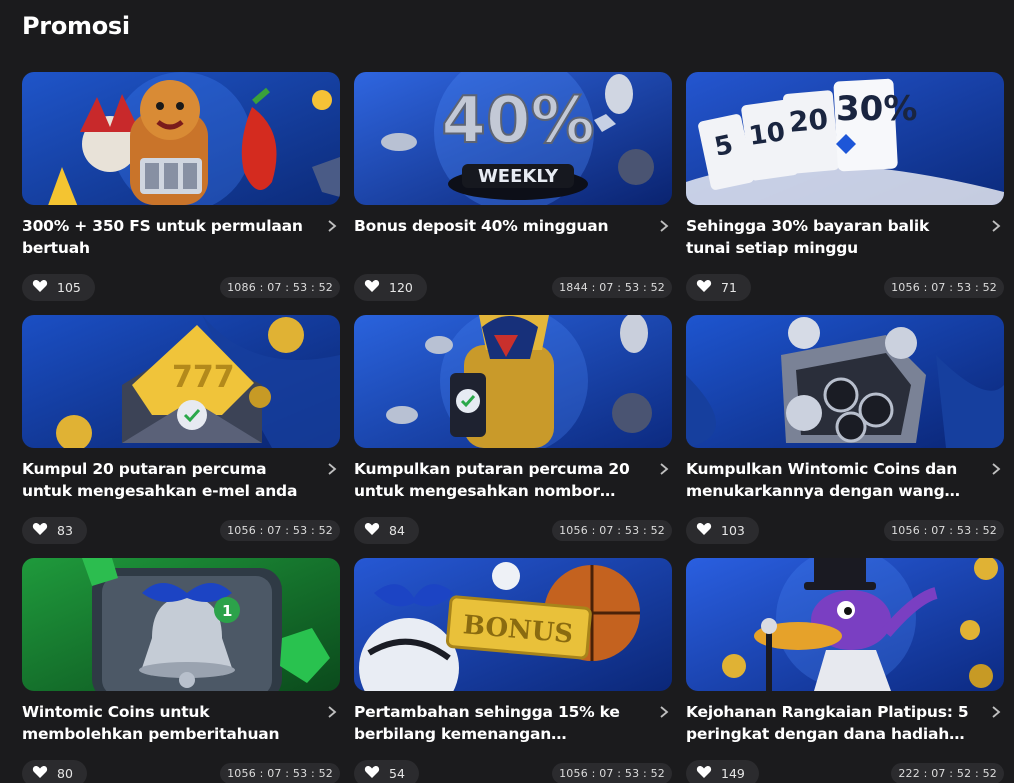 The width and height of the screenshot is (1014, 783). What do you see at coordinates (513, 771) in the screenshot?
I see `promo-meta: 54 1056 : 07 : 53 : 52` at bounding box center [513, 771].